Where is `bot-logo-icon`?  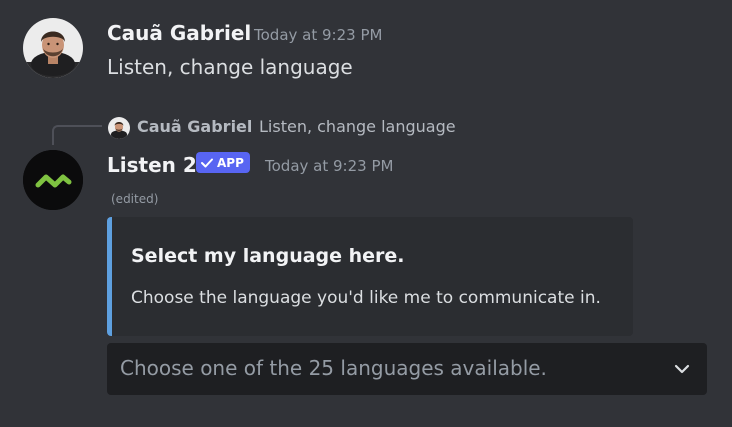
bot-logo-icon is located at coordinates (53, 180).